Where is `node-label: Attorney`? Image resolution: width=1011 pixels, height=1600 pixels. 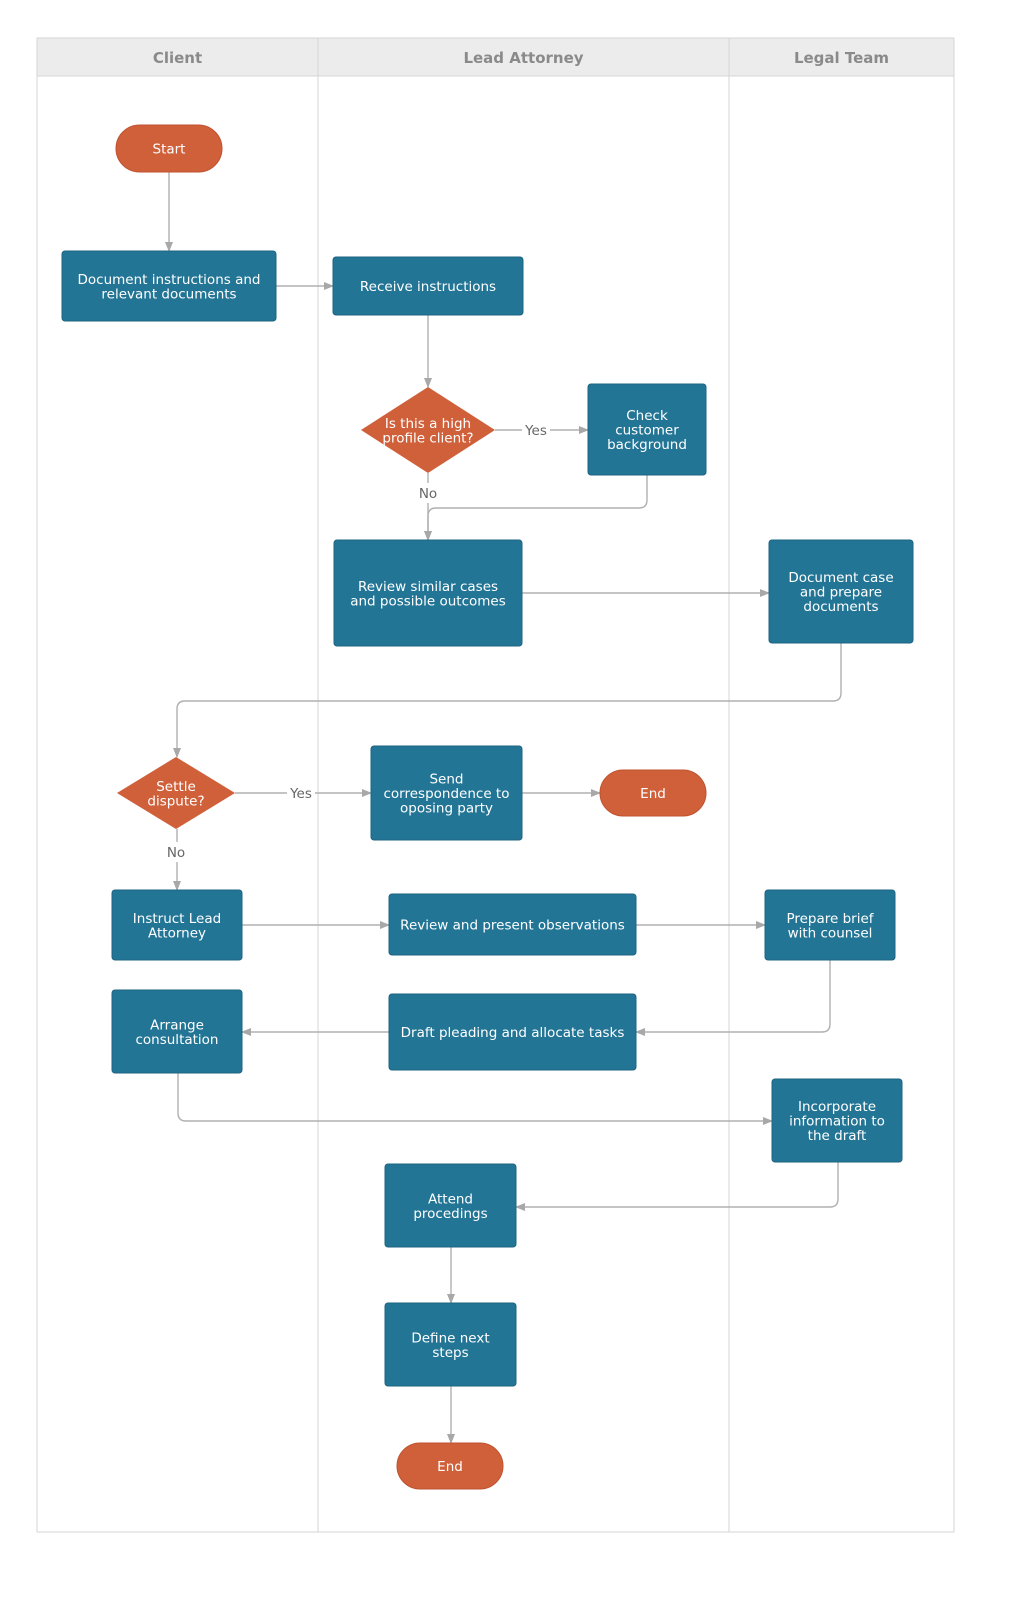
node-label: Attorney is located at coordinates (177, 933).